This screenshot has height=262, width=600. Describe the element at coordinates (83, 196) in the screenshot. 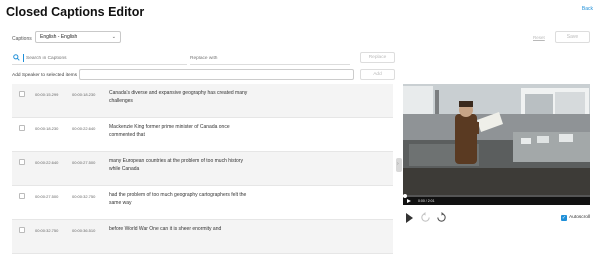

I see `end-time: 00:00:32.750` at that location.